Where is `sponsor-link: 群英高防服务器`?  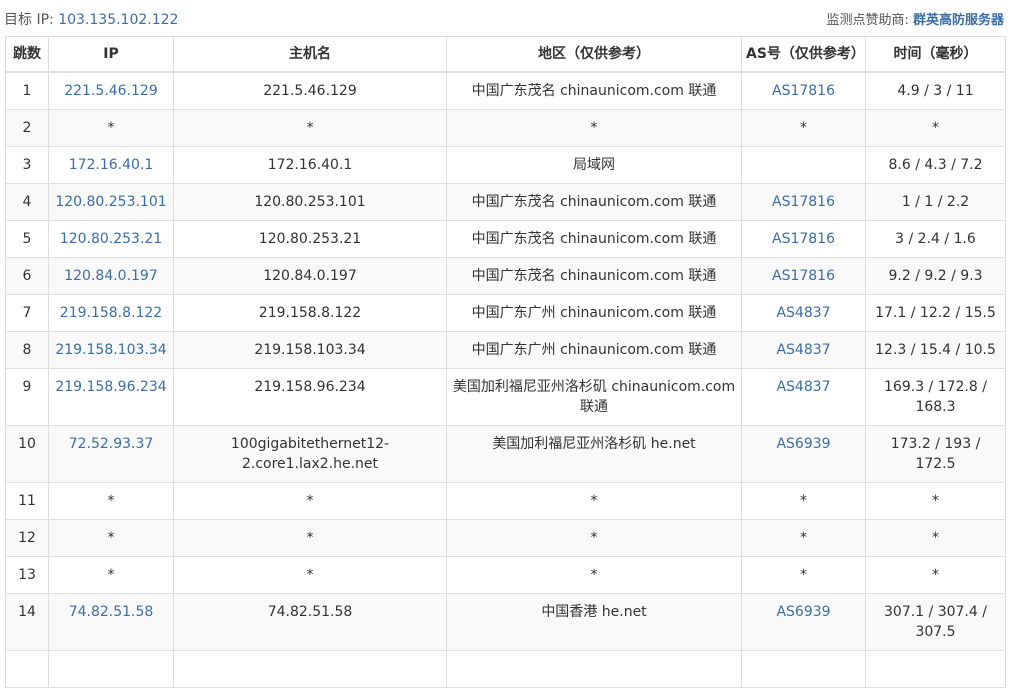 sponsor-link: 群英高防服务器 is located at coordinates (958, 20).